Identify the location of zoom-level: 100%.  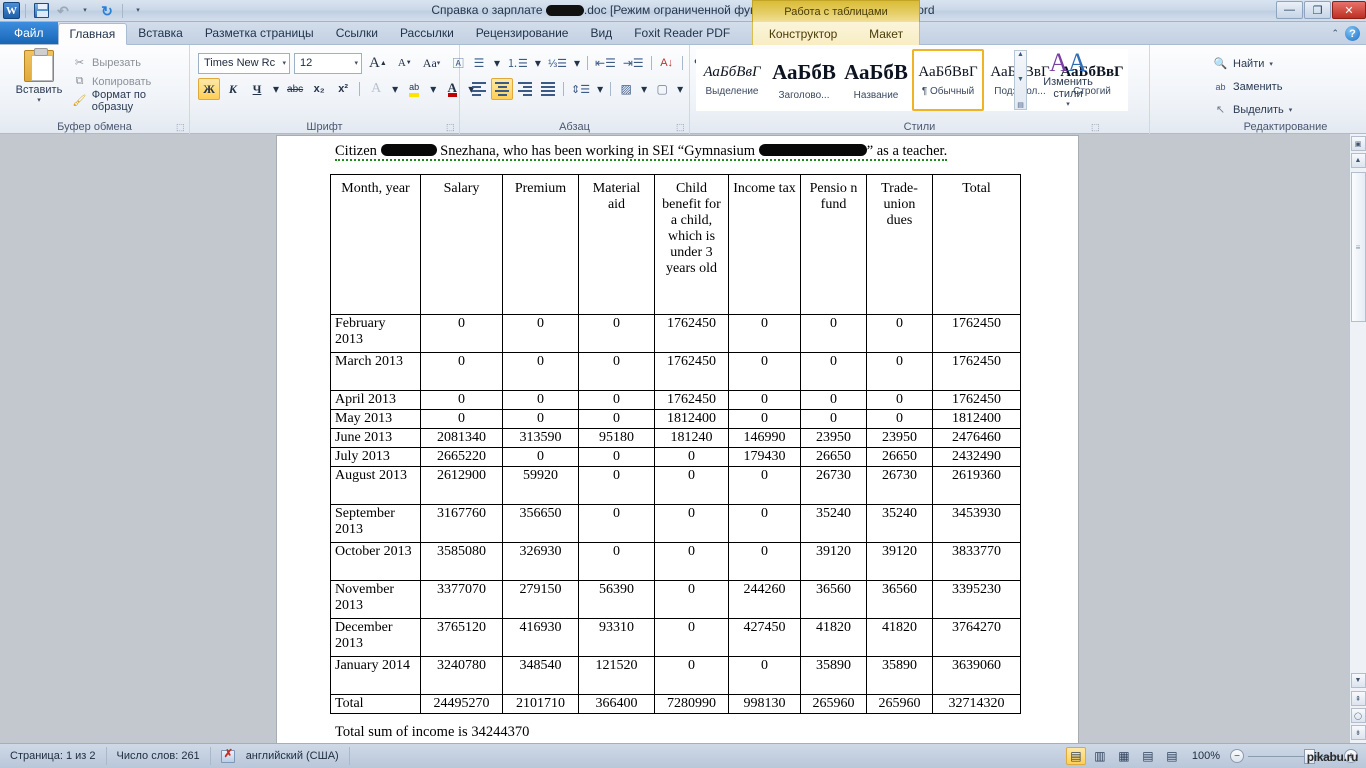
(1206, 756).